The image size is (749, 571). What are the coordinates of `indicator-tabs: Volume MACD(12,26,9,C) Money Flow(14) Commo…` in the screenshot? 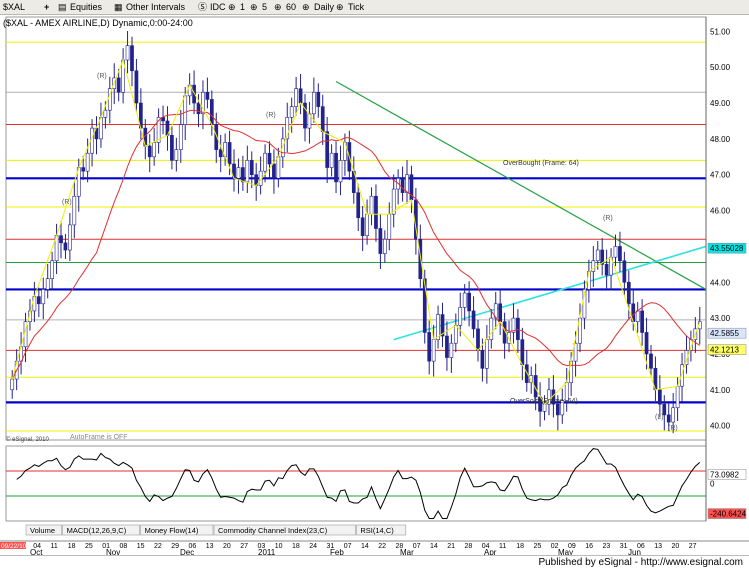 It's located at (216, 530).